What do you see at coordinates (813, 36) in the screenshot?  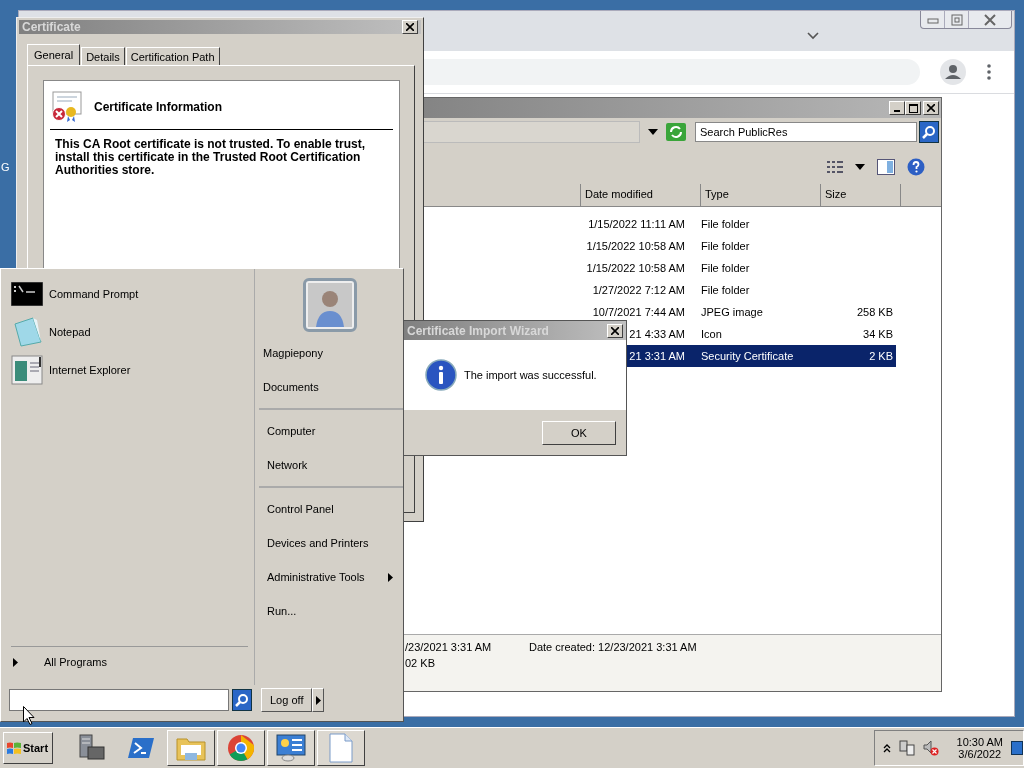 I see `chevron-icon` at bounding box center [813, 36].